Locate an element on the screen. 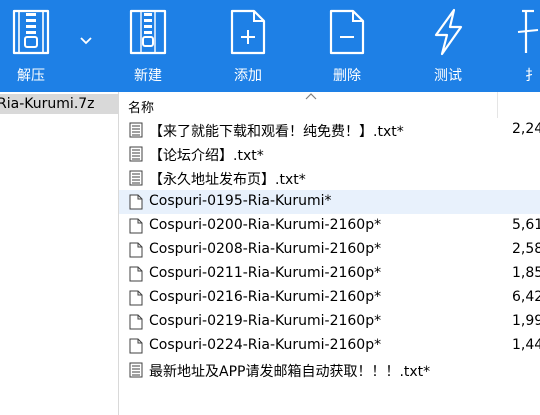 The image size is (540, 415). file-row: 最新地址及APP请发邮箱自动获取！！！.txt* is located at coordinates (329, 370).